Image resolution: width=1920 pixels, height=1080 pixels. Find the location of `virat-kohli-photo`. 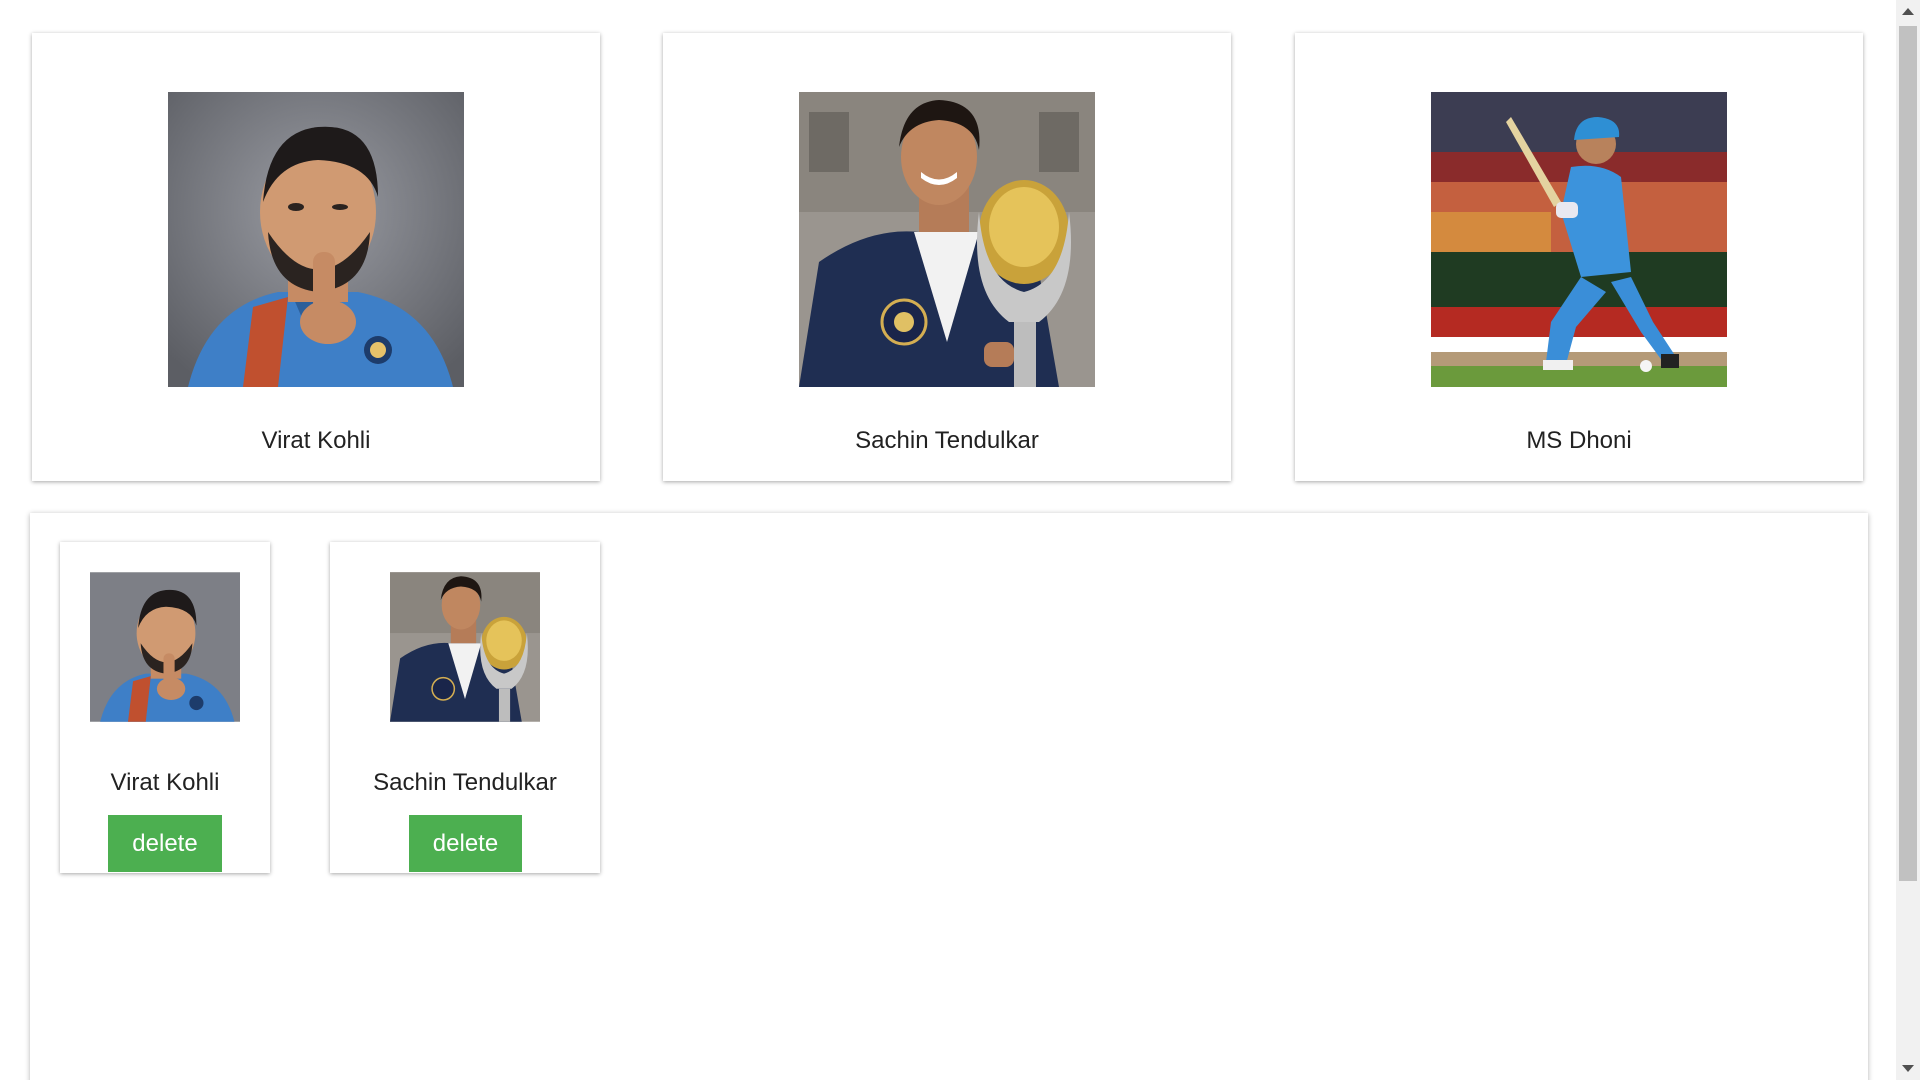

virat-kohli-photo is located at coordinates (316, 239).